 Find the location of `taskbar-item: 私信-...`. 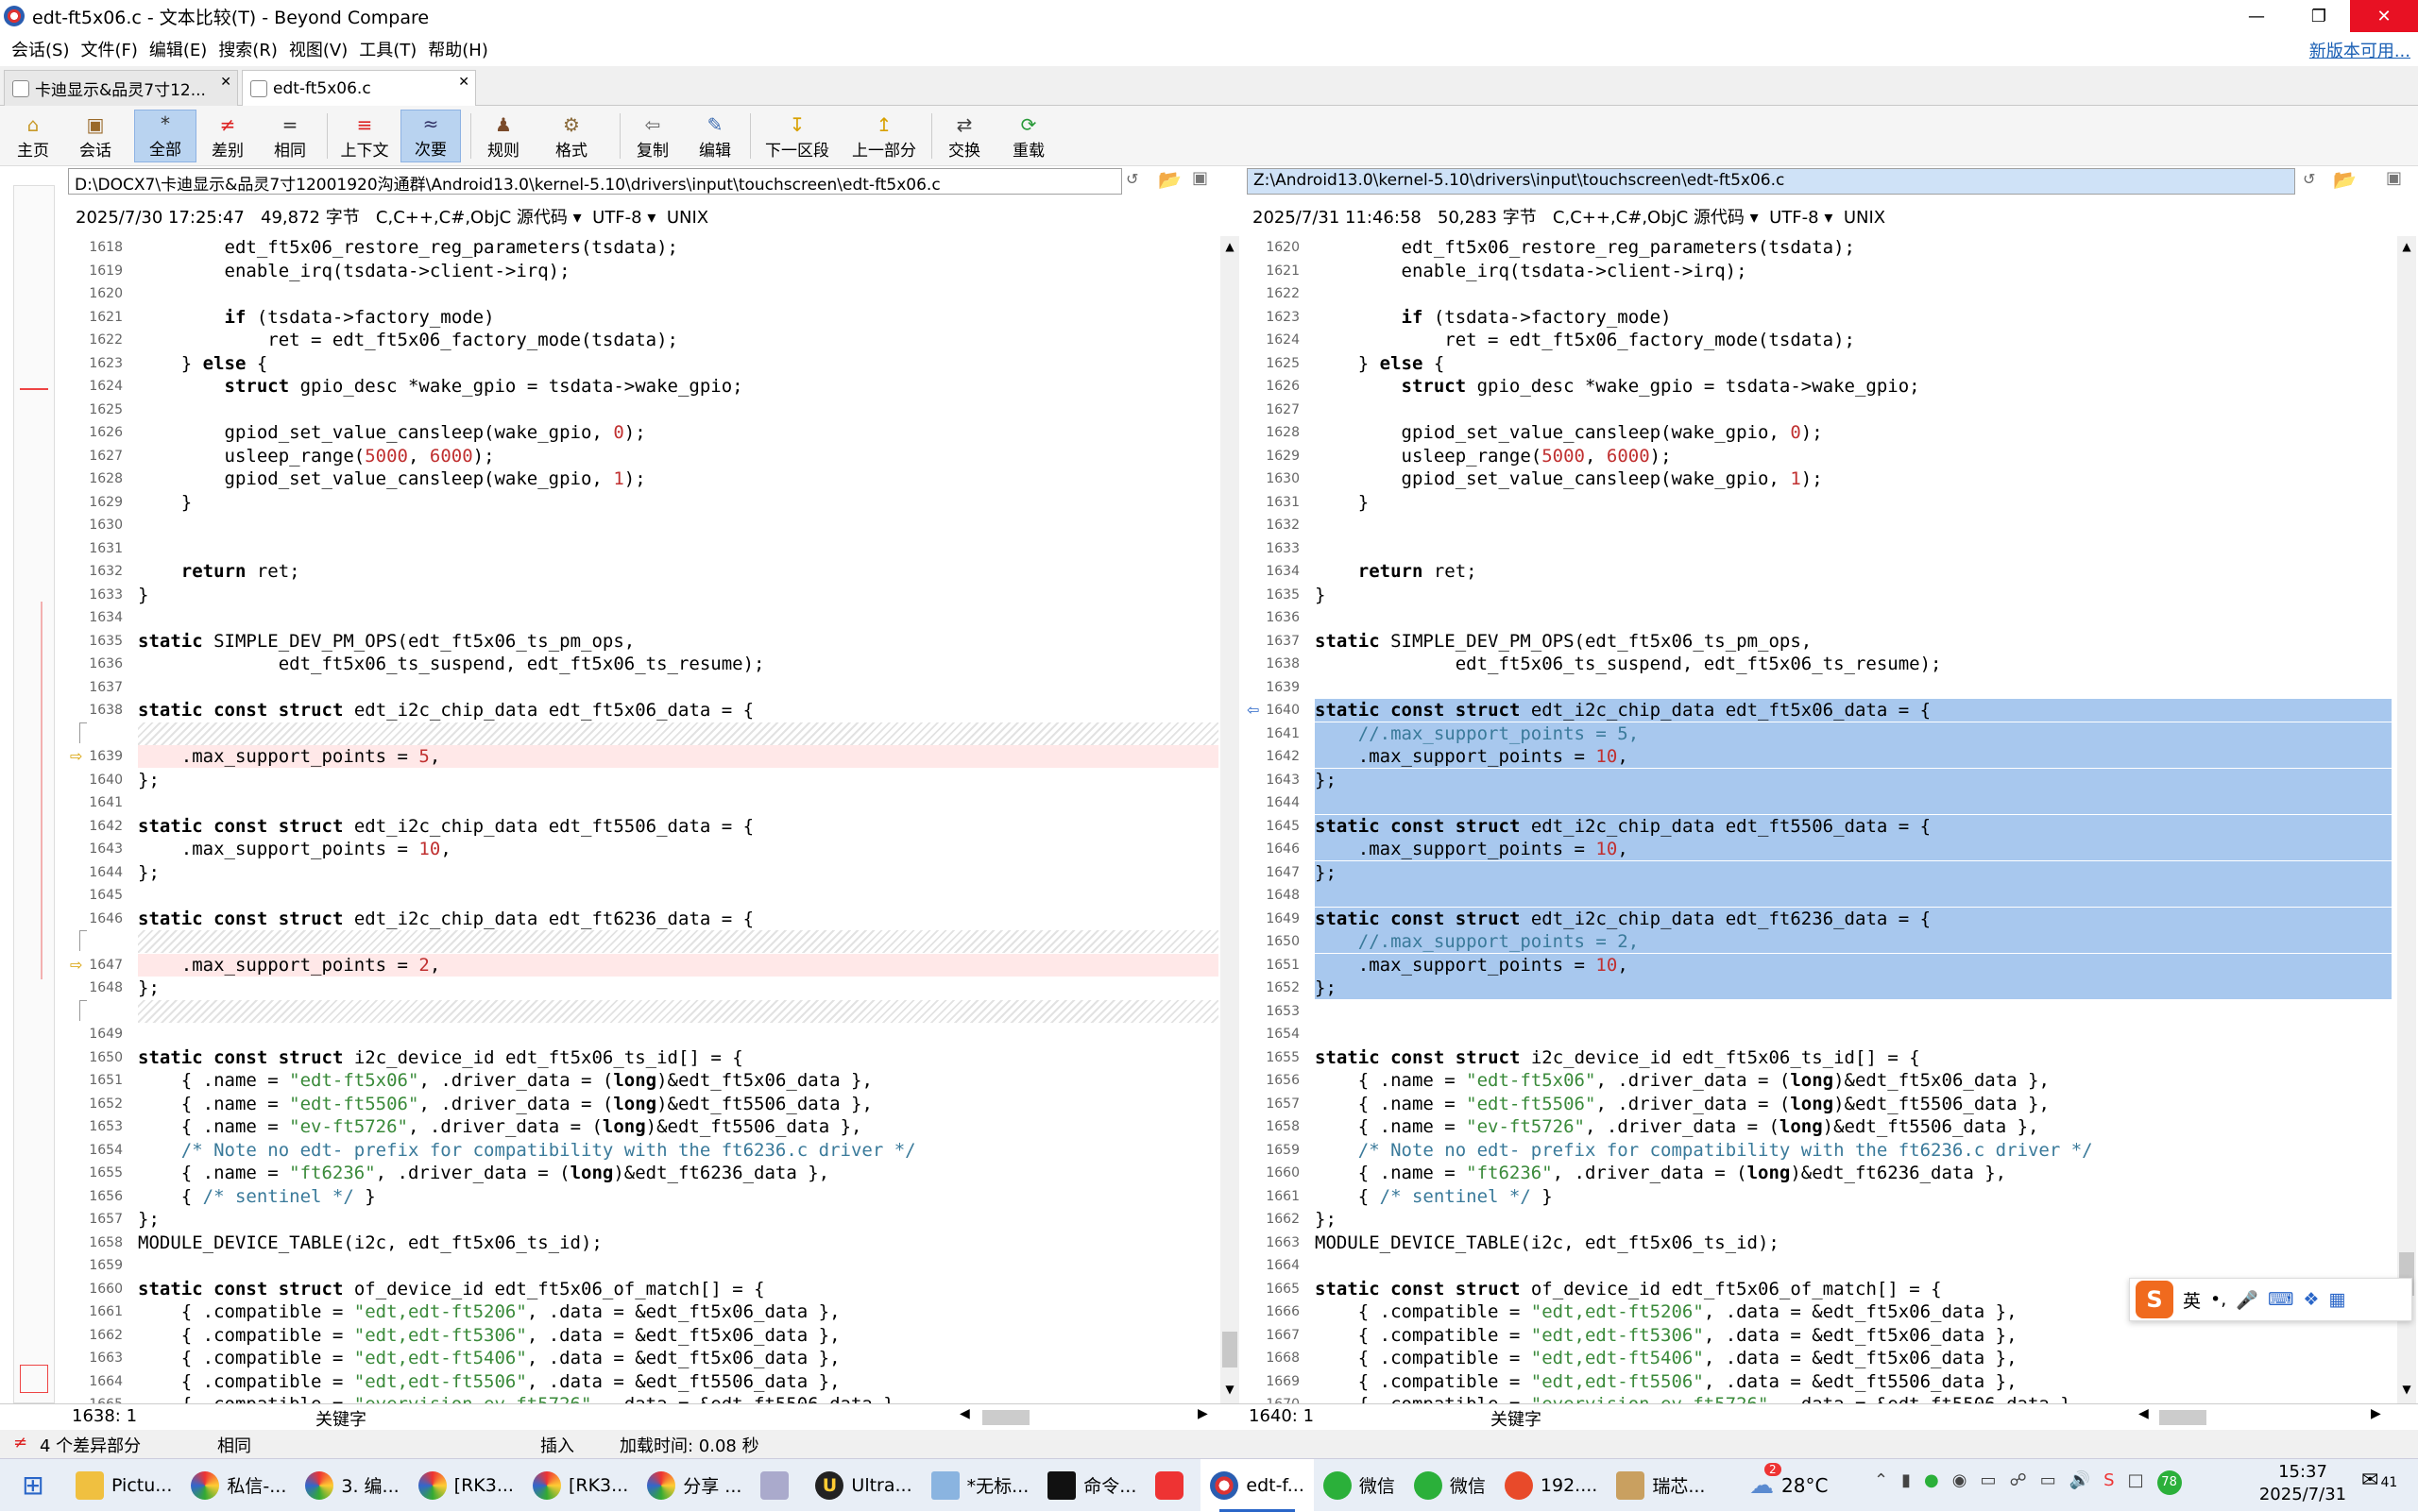

taskbar-item: 私信-... is located at coordinates (239, 1485).